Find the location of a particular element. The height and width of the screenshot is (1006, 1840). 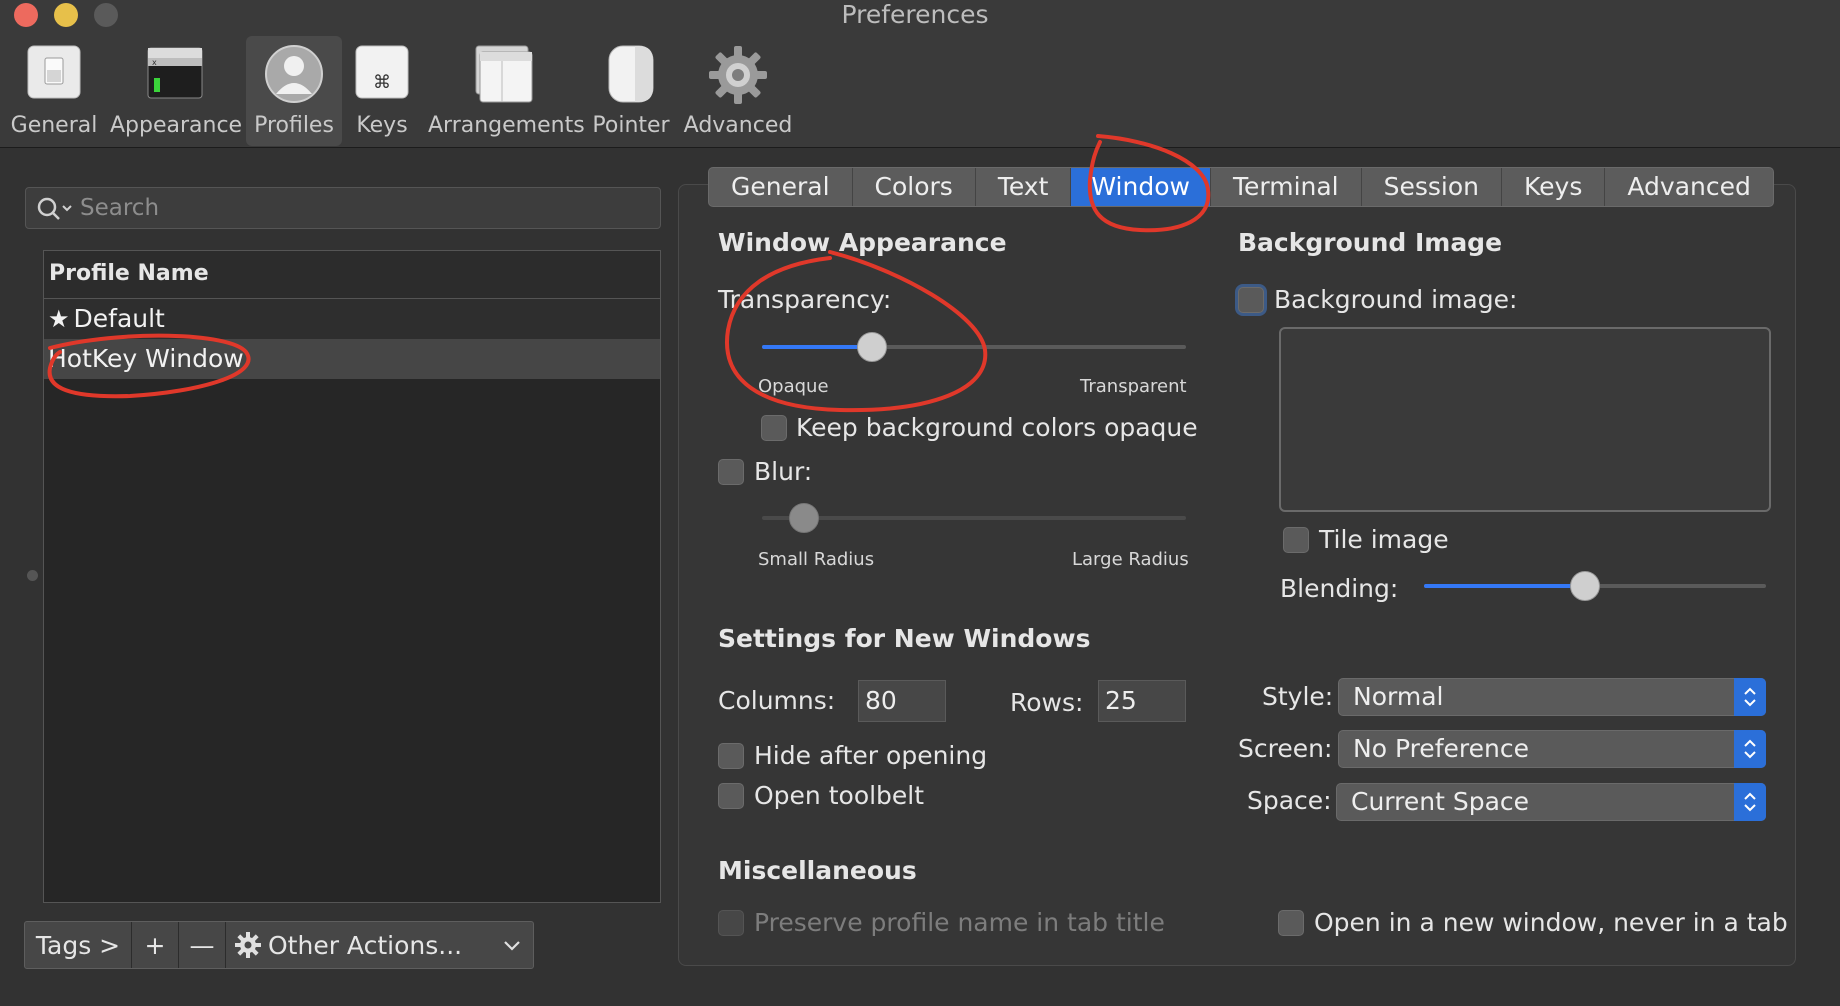

style-label: Style: is located at coordinates (1298, 696).